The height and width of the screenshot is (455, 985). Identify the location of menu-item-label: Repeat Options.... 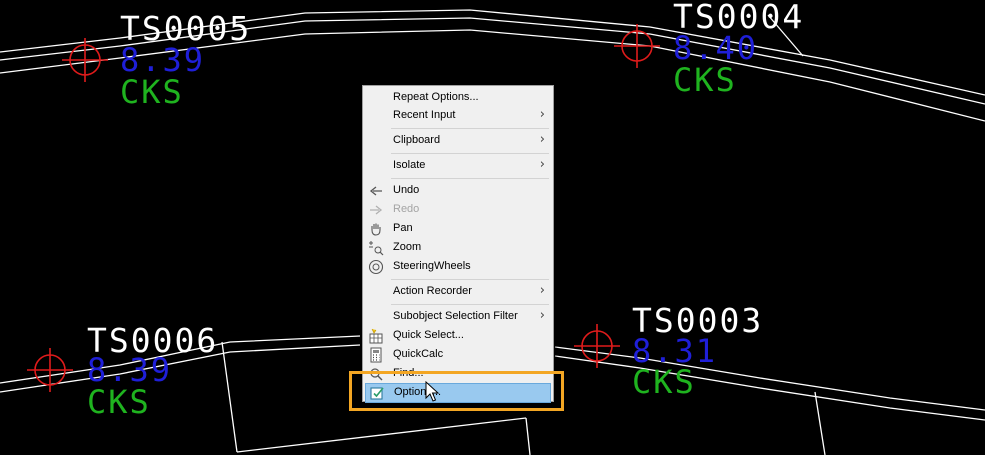
(436, 97).